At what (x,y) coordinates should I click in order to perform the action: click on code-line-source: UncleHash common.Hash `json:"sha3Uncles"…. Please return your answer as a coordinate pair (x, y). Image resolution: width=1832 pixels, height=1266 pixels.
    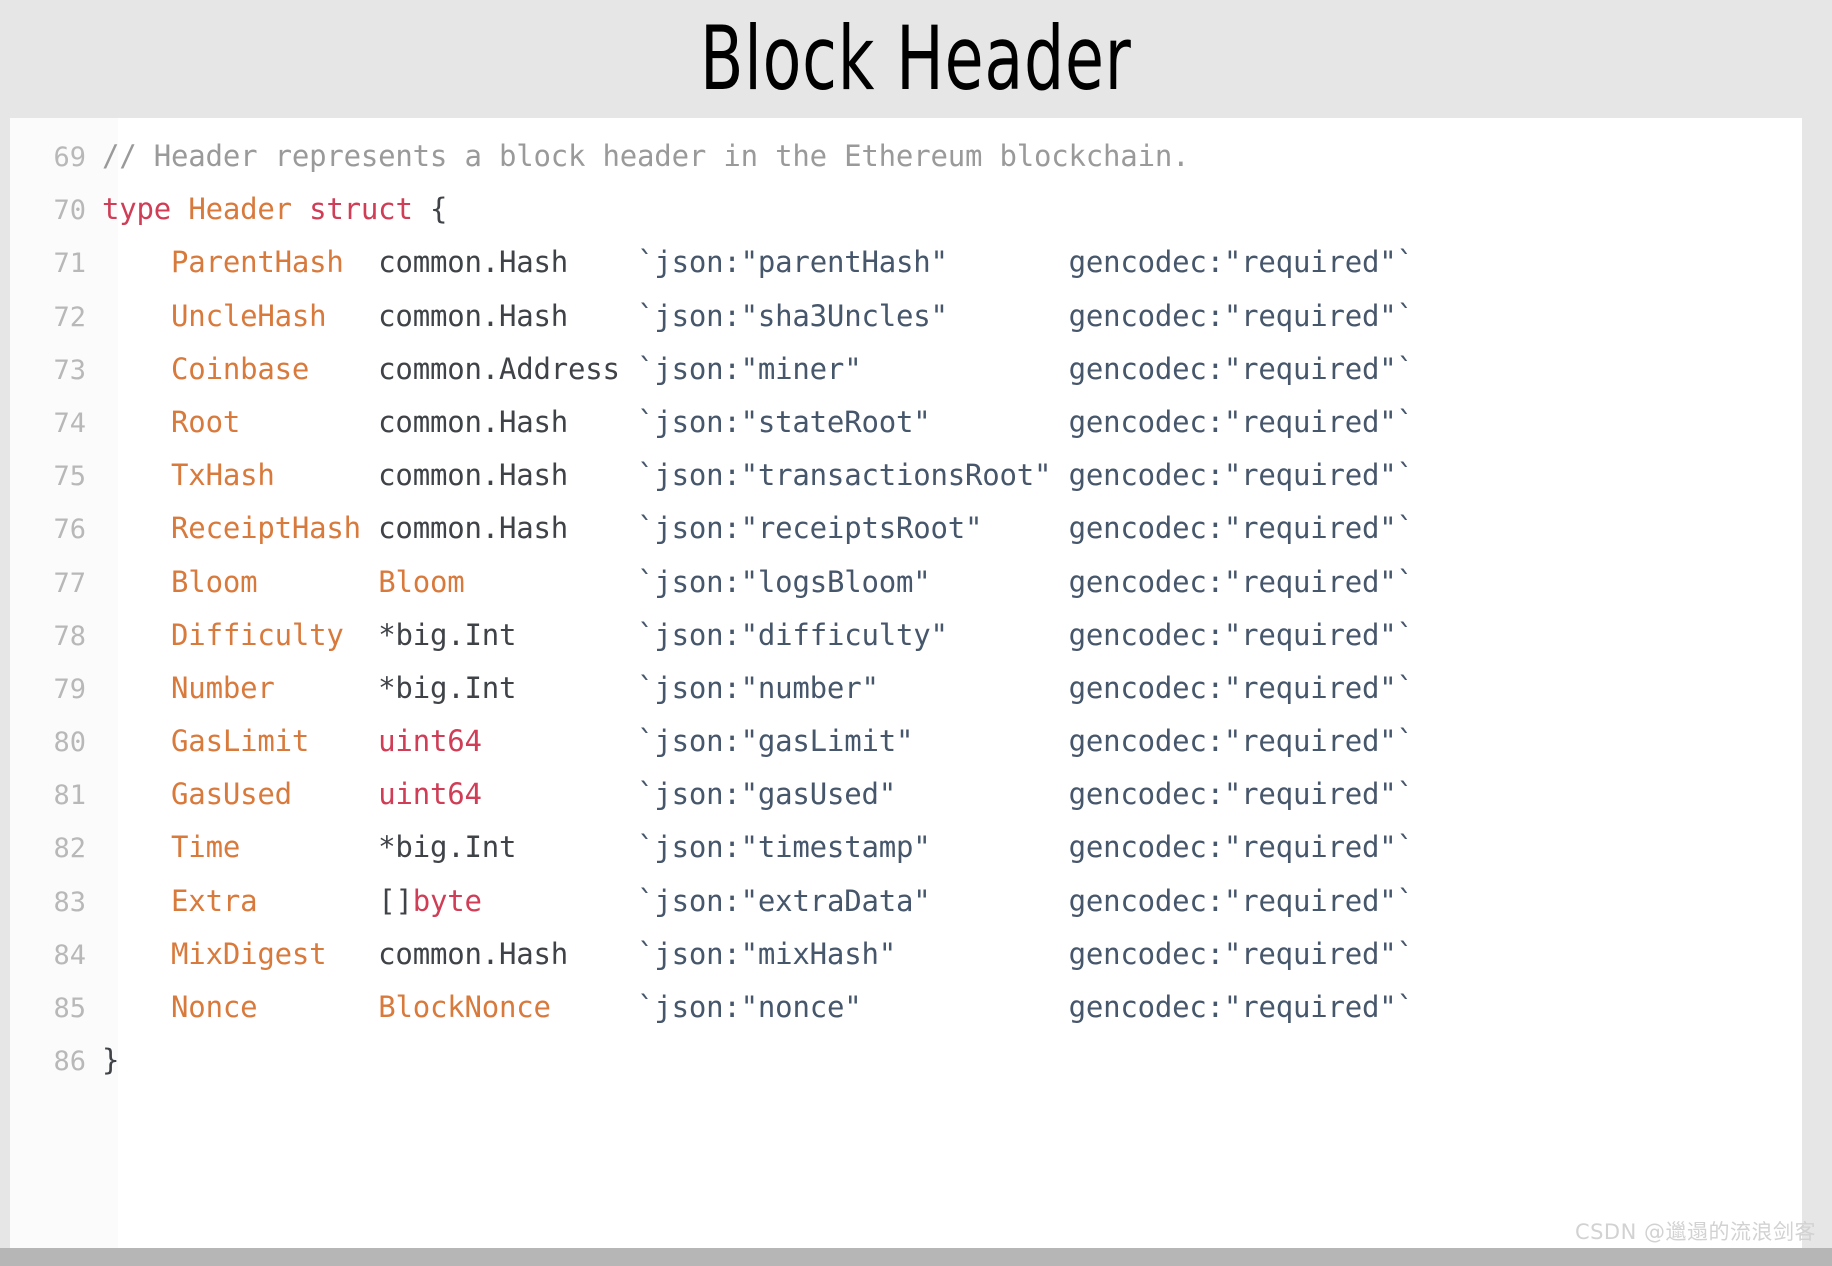
    Looking at the image, I should click on (758, 316).